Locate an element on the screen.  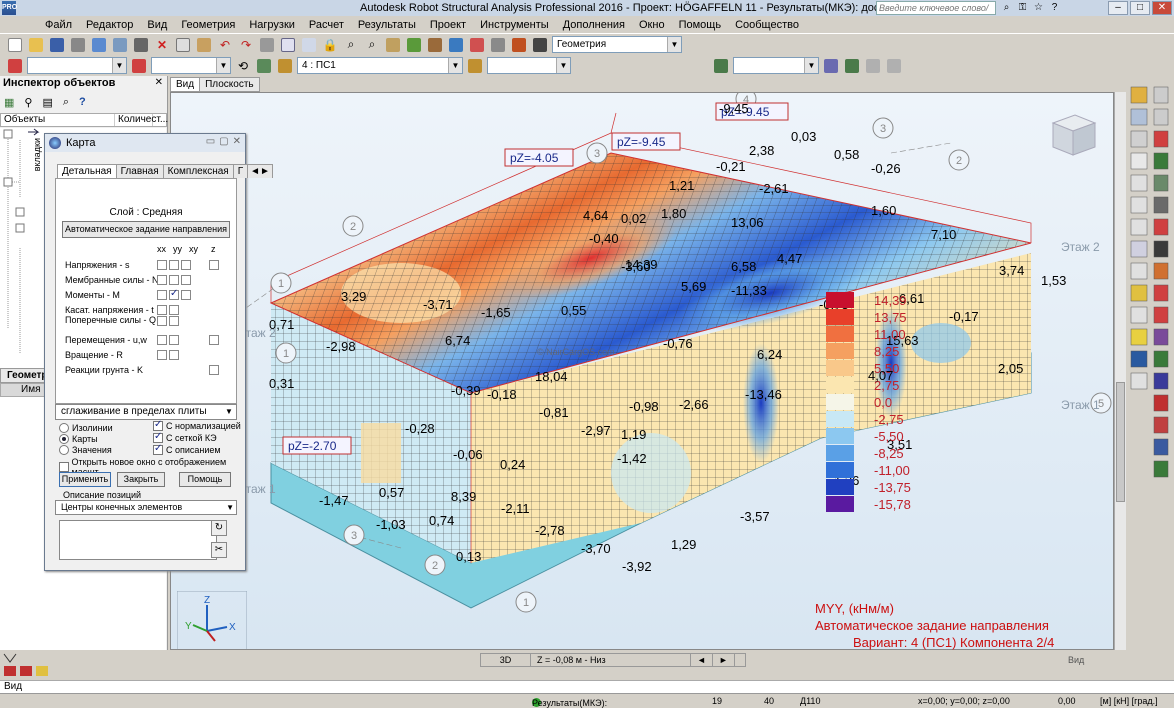
moments-xx-checkbox is located at coordinates (162, 295).